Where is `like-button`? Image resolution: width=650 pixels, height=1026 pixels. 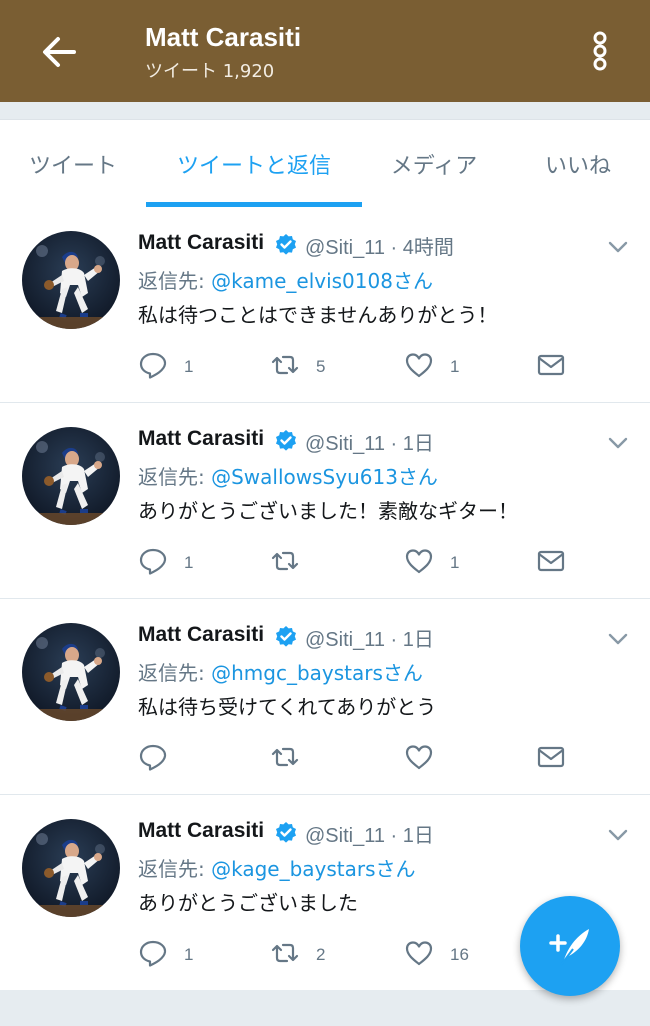 like-button is located at coordinates (427, 759).